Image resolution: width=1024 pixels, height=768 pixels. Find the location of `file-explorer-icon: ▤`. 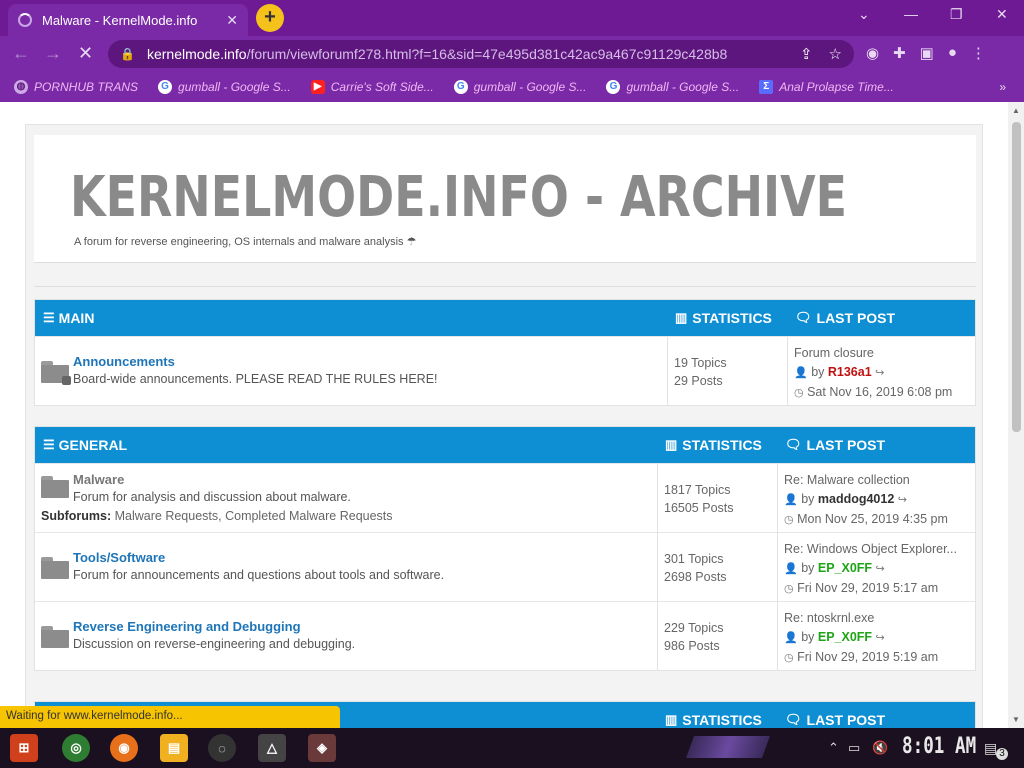

file-explorer-icon: ▤ is located at coordinates (174, 748).